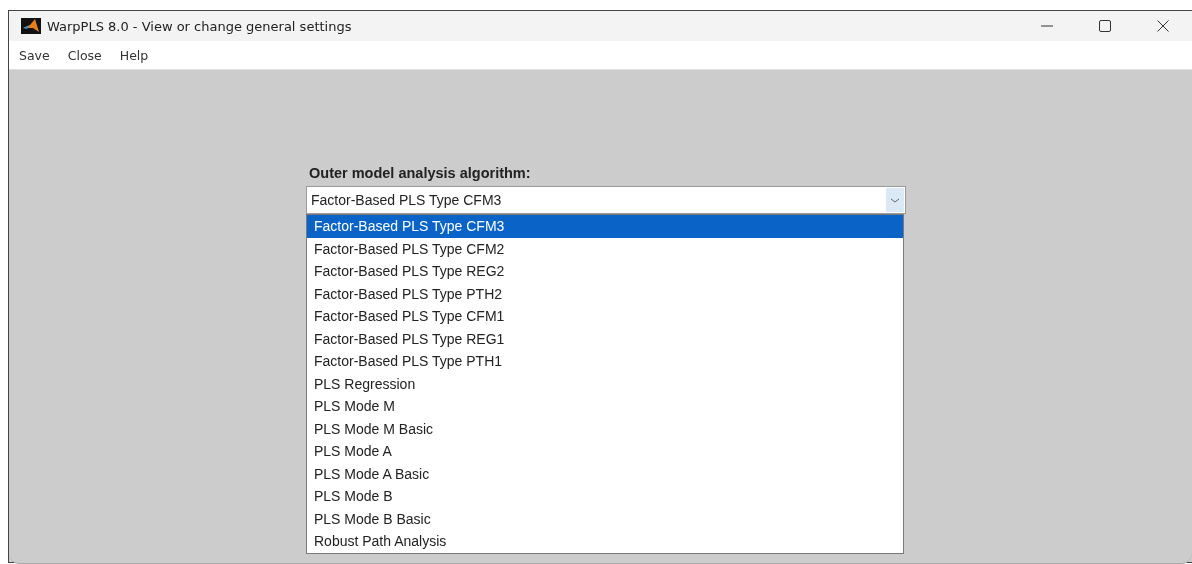 Image resolution: width=1192 pixels, height=564 pixels. I want to click on dropdown-field: Factor-Based PLS Type CFM3, so click(606, 200).